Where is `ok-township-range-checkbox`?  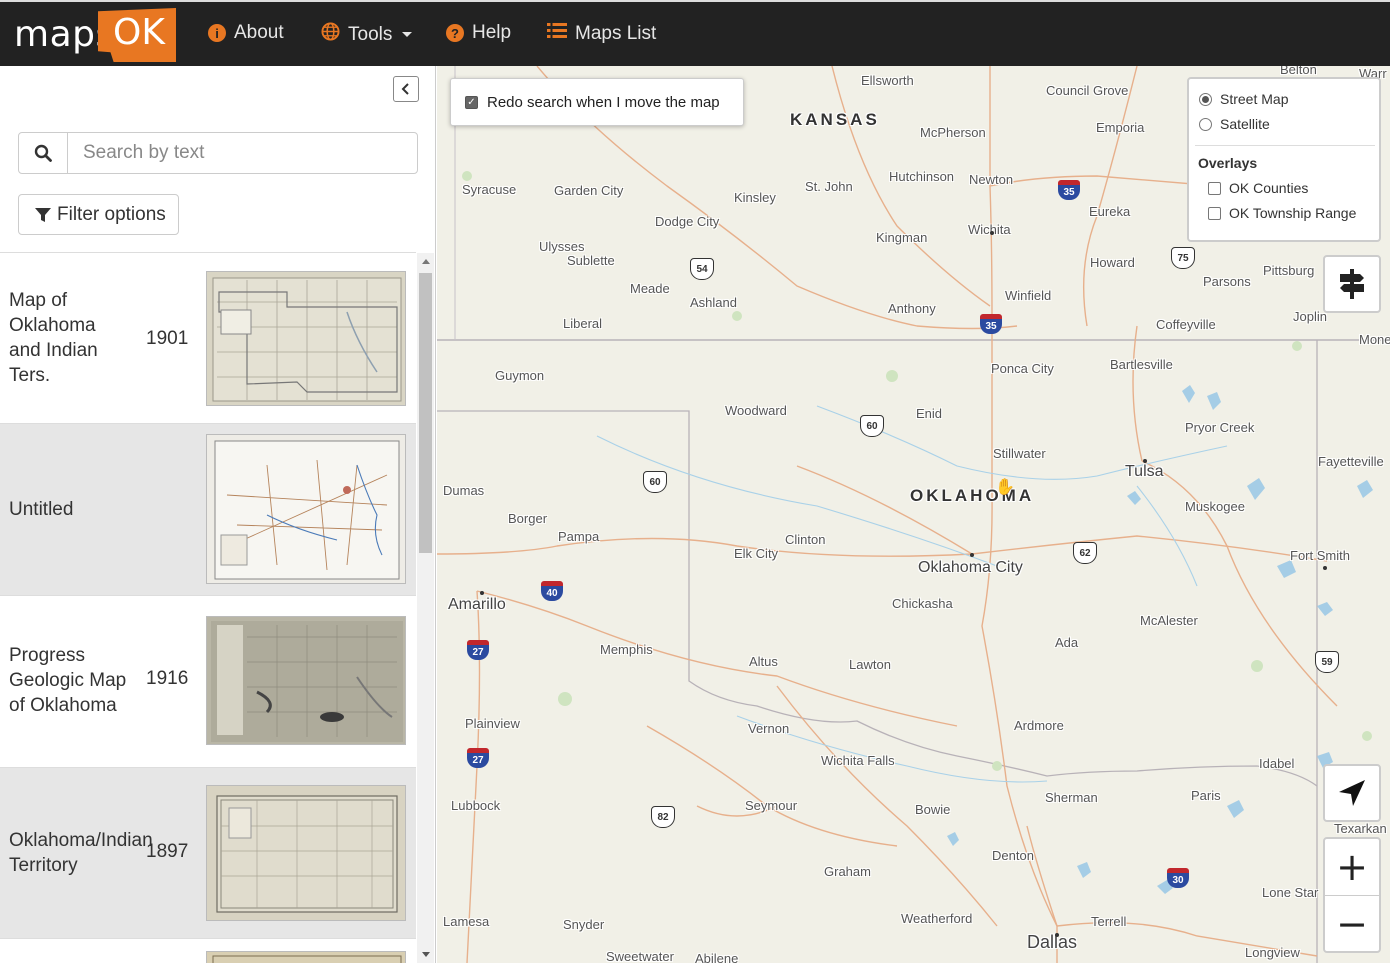
ok-township-range-checkbox is located at coordinates (1214, 213).